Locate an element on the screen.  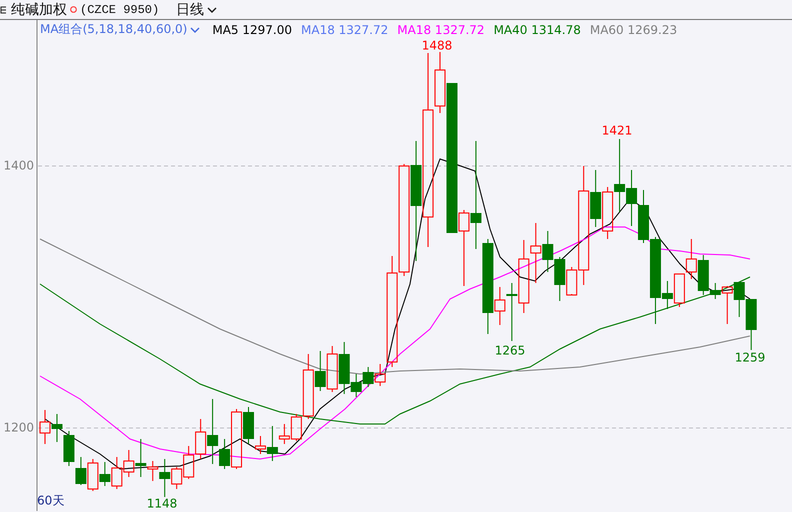
indicator-selector: MA组合(5,18,18,40,60,0) is located at coordinates (120, 29).